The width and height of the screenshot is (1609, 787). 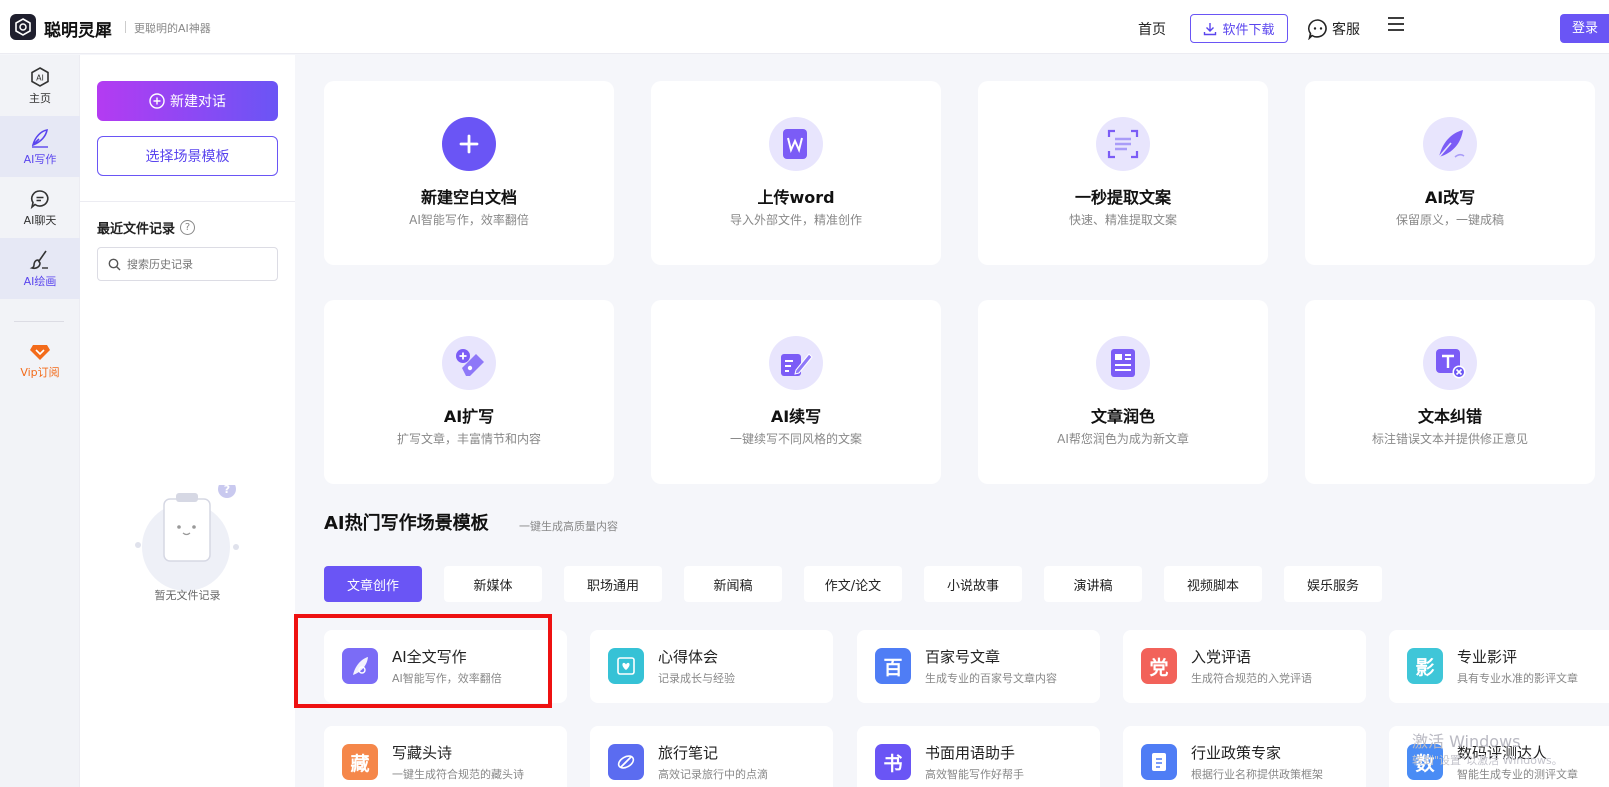 I want to click on template-acrostic-poem: 藏 写藏头诗 一键生成符合规范的藏头诗, so click(x=445, y=756).